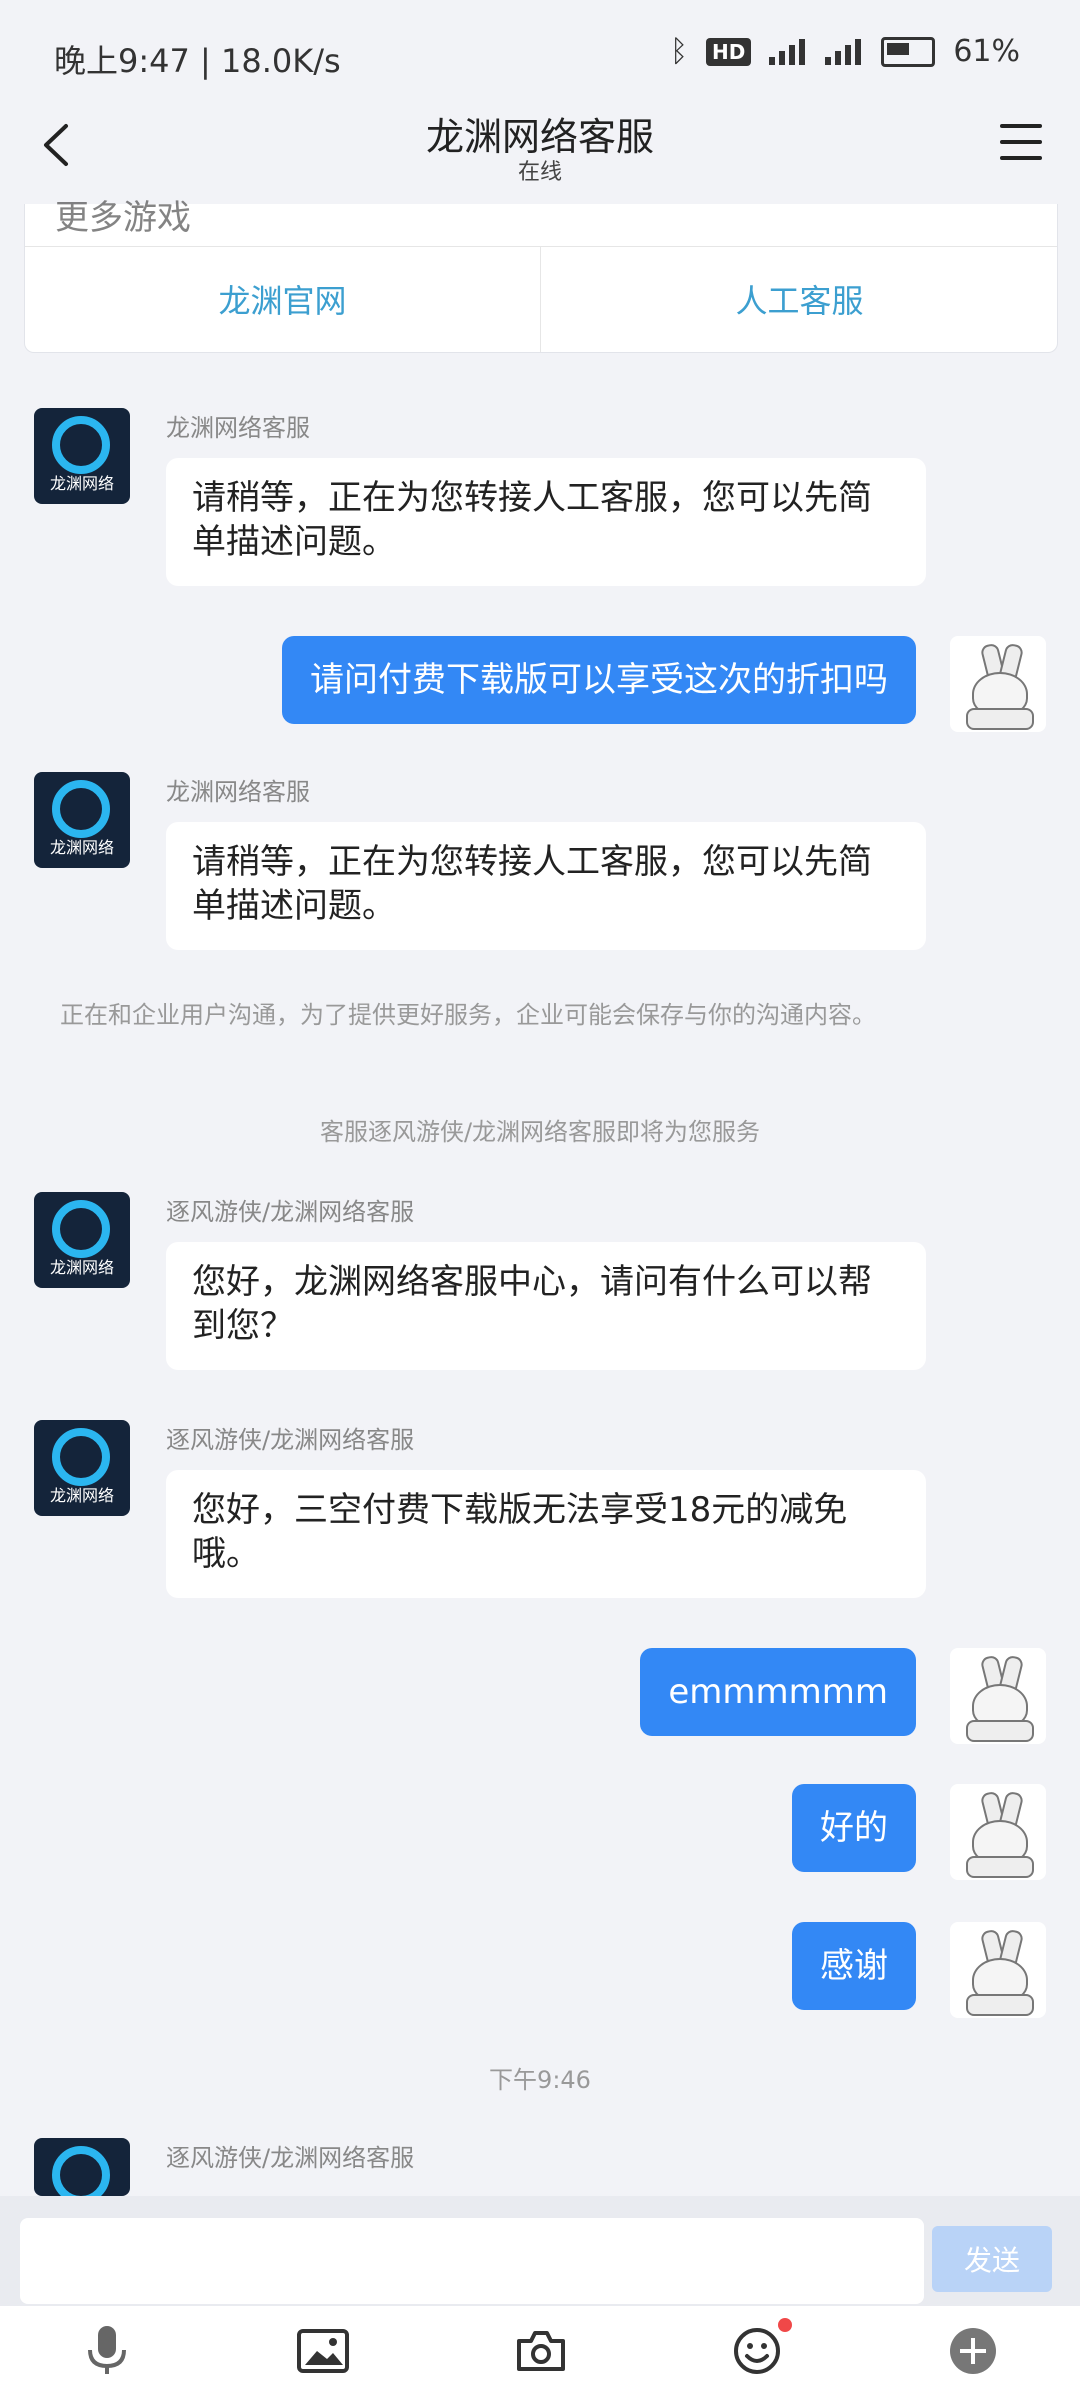  I want to click on notification-dot, so click(785, 2325).